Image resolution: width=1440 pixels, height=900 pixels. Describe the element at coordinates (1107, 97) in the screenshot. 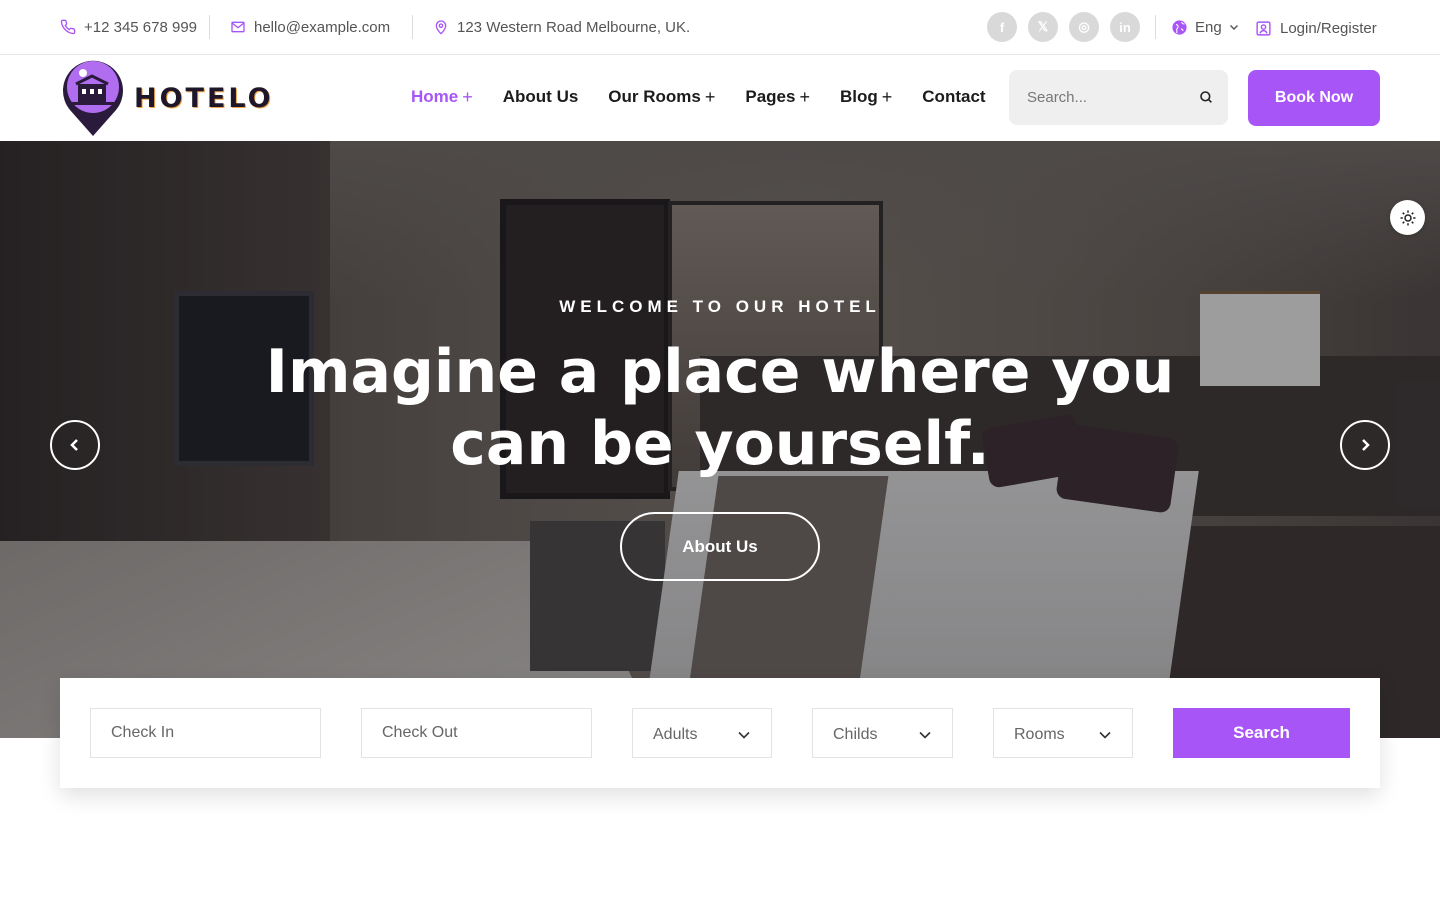

I see `search-input` at that location.